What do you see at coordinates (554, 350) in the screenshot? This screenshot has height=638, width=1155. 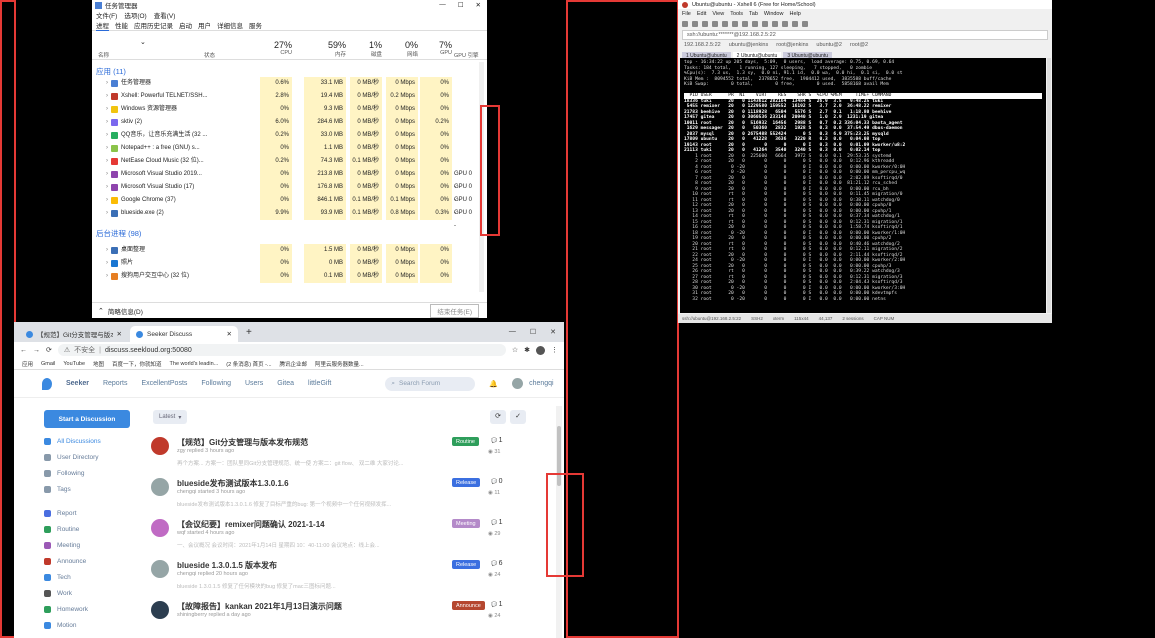 I see `menu-icon: ⋮` at bounding box center [554, 350].